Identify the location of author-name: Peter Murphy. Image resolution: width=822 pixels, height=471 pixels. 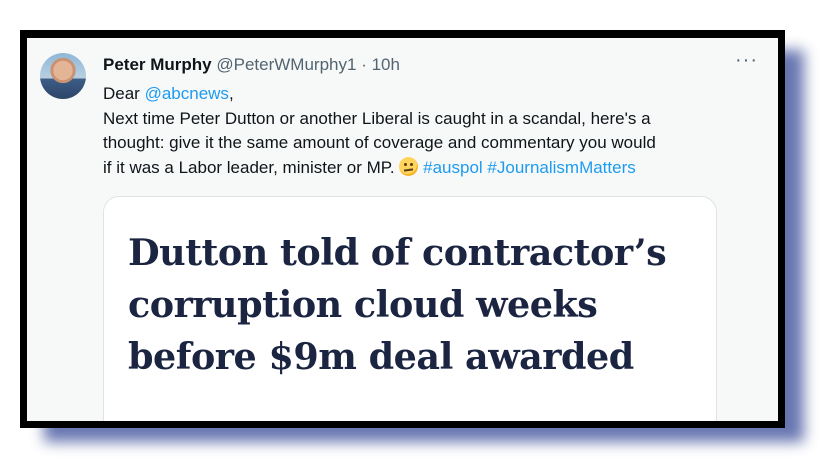
(157, 64).